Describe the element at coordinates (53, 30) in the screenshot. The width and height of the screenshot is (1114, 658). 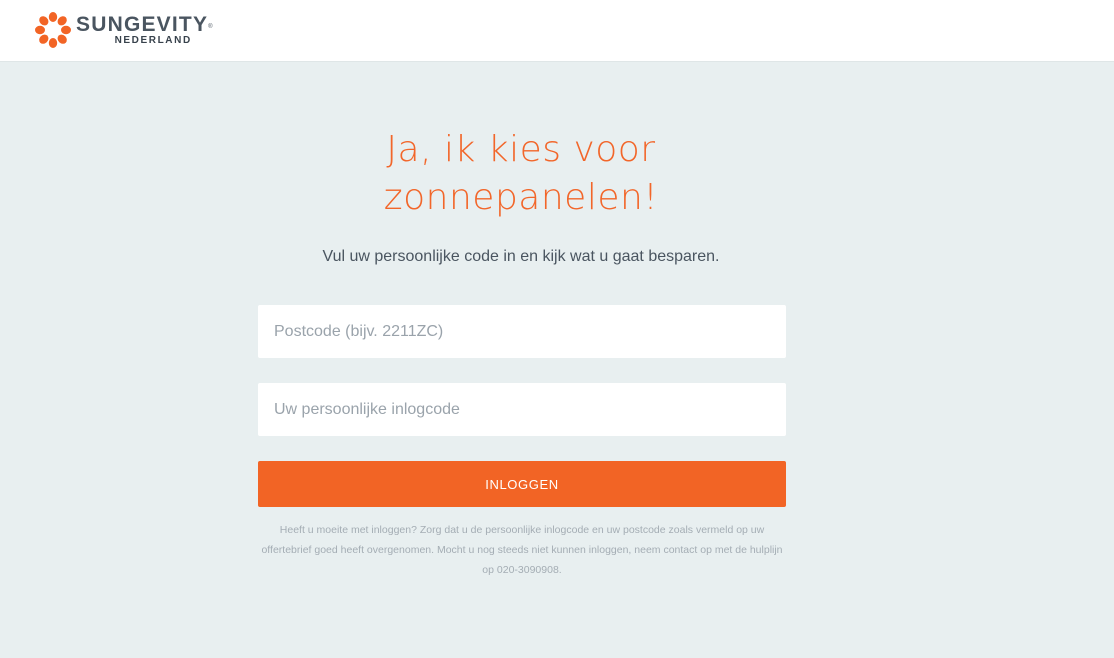
I see `sun-logo-icon` at that location.